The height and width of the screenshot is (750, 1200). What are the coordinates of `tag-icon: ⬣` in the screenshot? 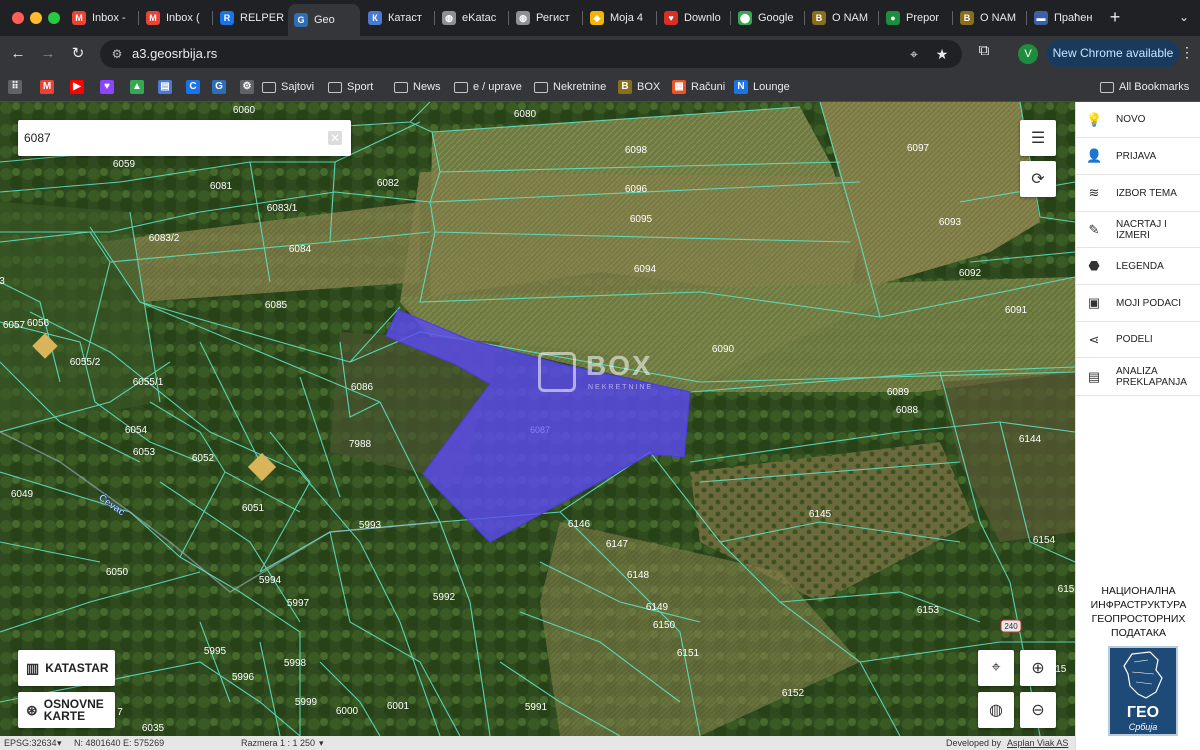 It's located at (1094, 265).